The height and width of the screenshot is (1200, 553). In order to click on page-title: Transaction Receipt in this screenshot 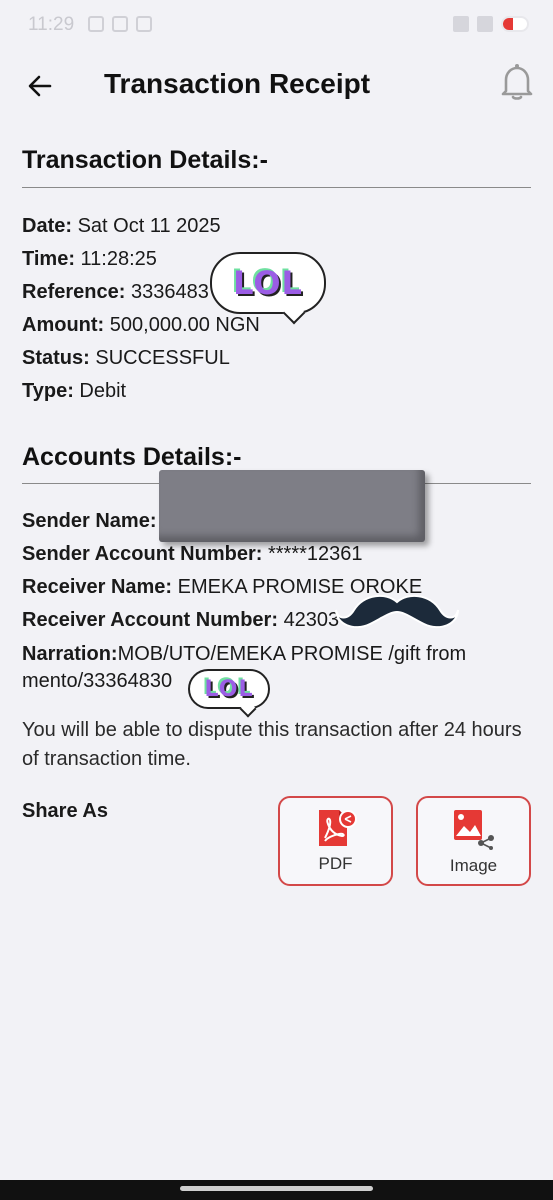, I will do `click(237, 83)`.